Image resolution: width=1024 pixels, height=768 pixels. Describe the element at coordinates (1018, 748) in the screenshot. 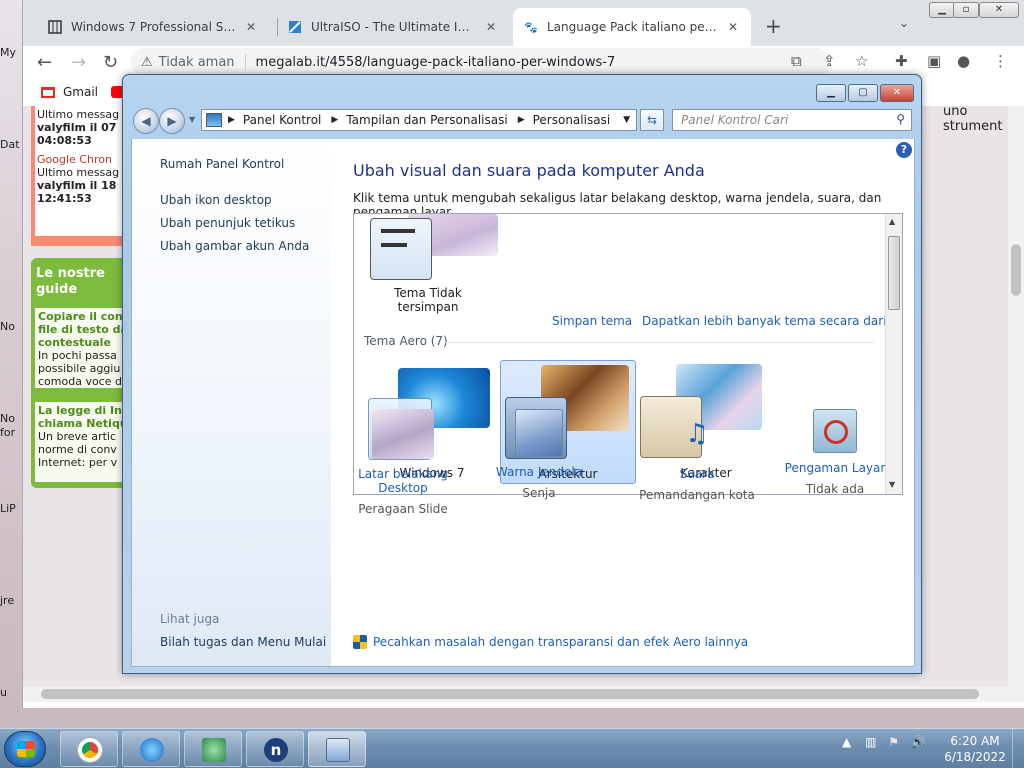

I see `show-desktop-button` at that location.